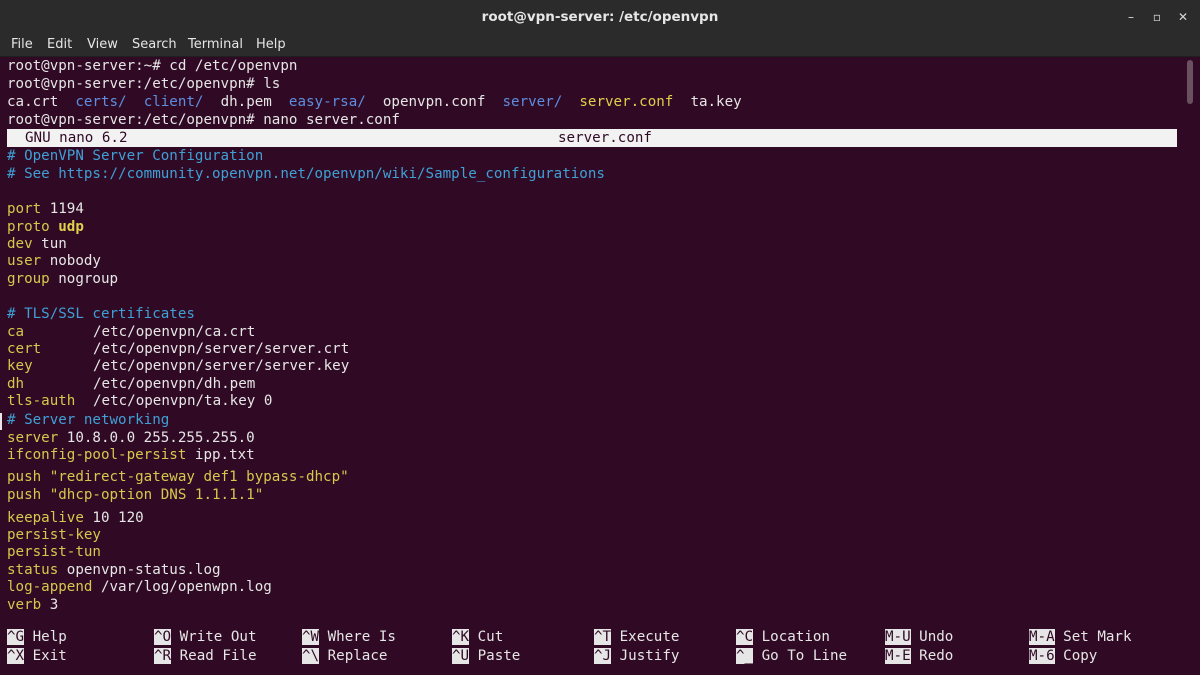 Image resolution: width=1200 pixels, height=675 pixels. I want to click on config-line-ca: ca, so click(16, 332).